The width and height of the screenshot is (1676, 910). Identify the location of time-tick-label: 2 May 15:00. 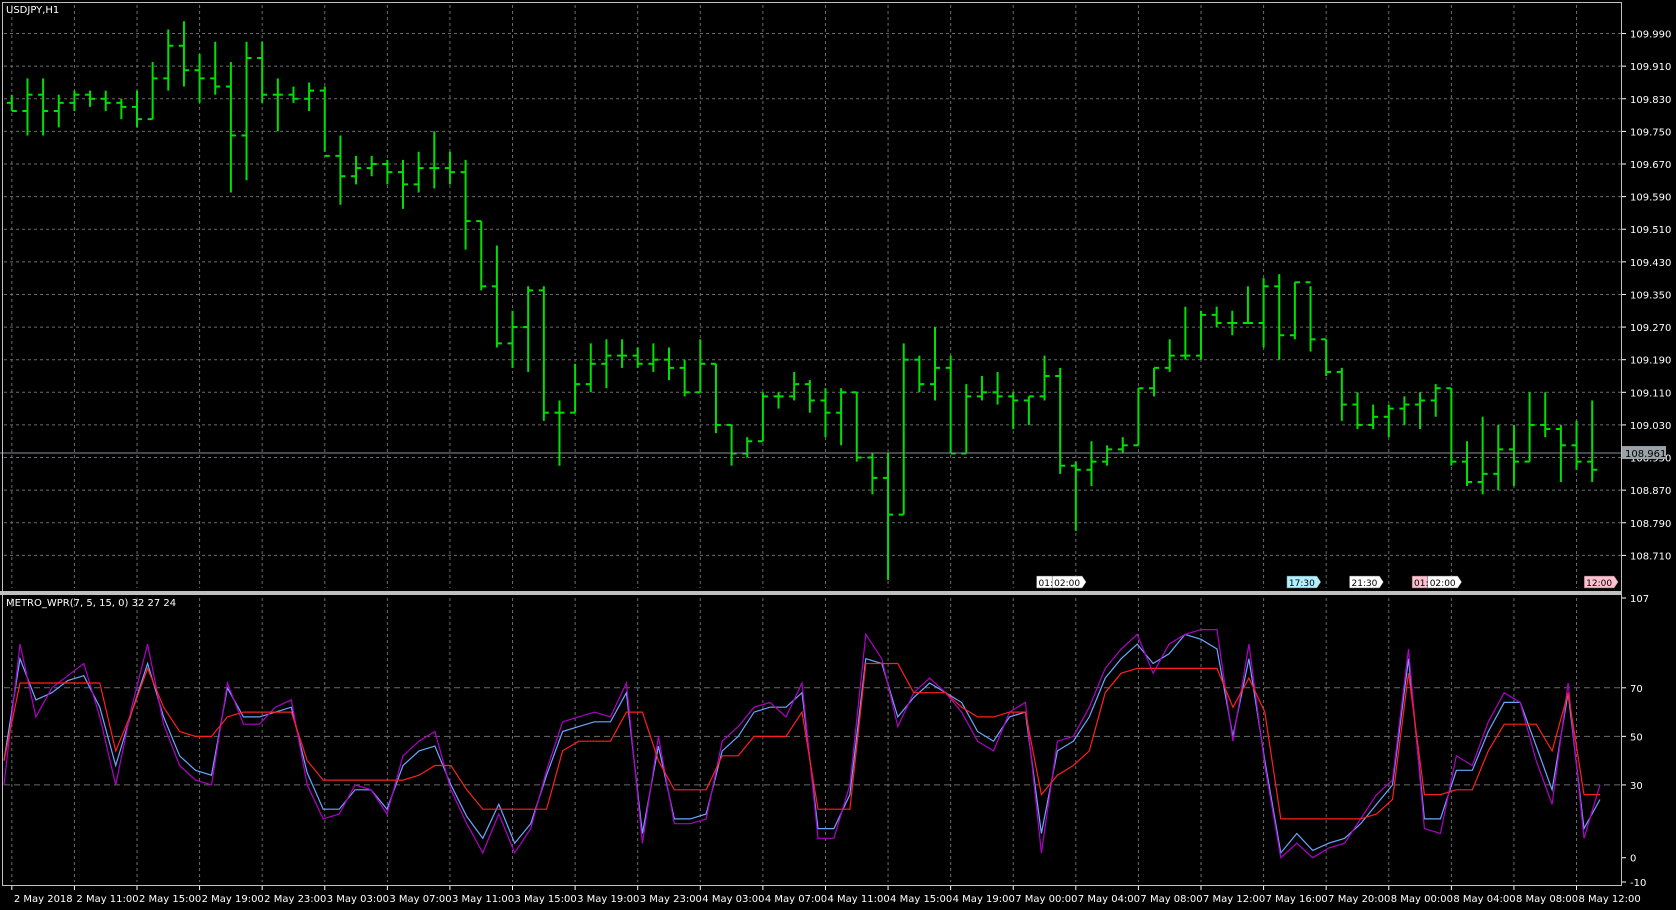
(170, 899).